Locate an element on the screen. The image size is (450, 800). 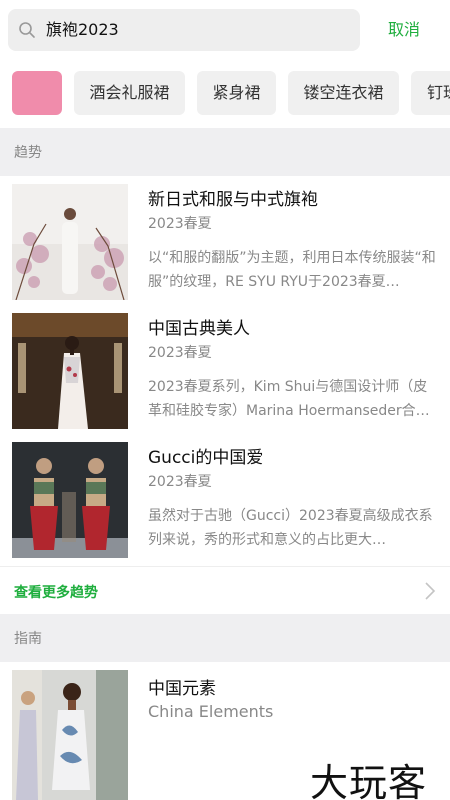
search-bar: 旗袍2023 取消 is located at coordinates (225, 30).